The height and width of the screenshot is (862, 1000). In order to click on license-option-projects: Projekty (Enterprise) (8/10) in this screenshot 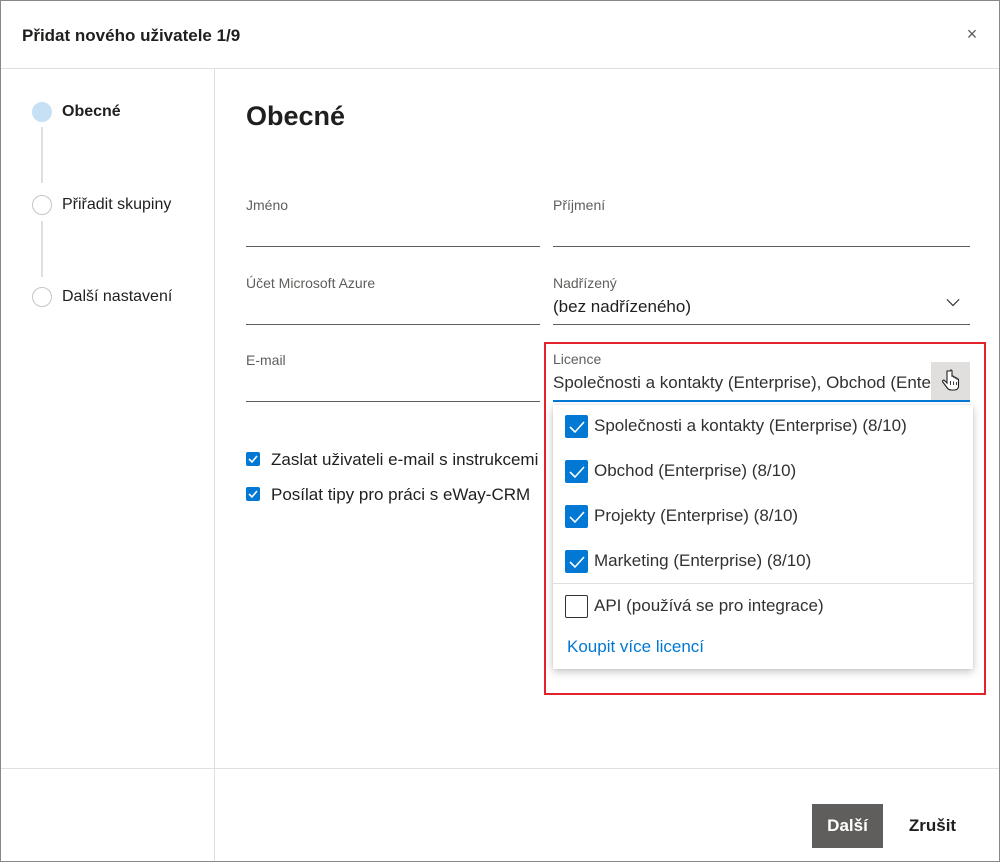, I will do `click(763, 517)`.